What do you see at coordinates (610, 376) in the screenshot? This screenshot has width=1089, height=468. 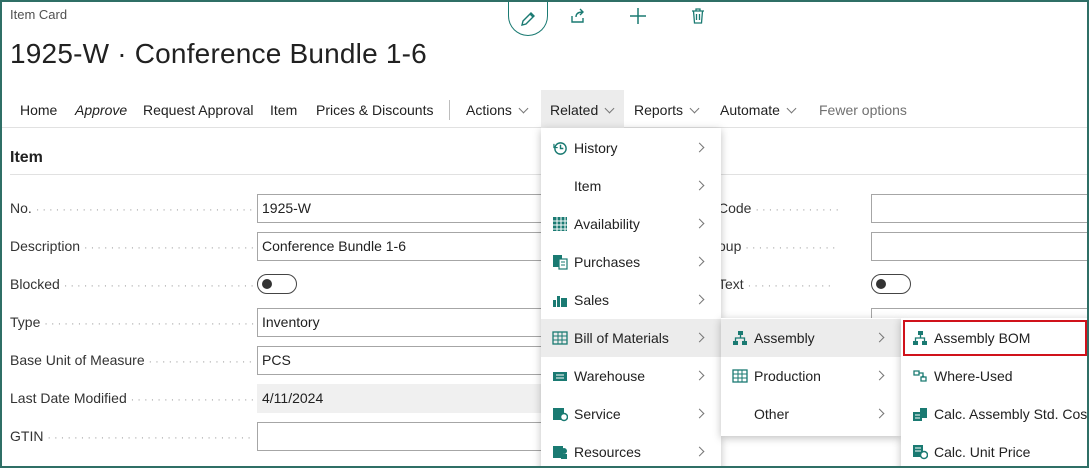 I see `menu-item-warehouse-label: Warehouse` at bounding box center [610, 376].